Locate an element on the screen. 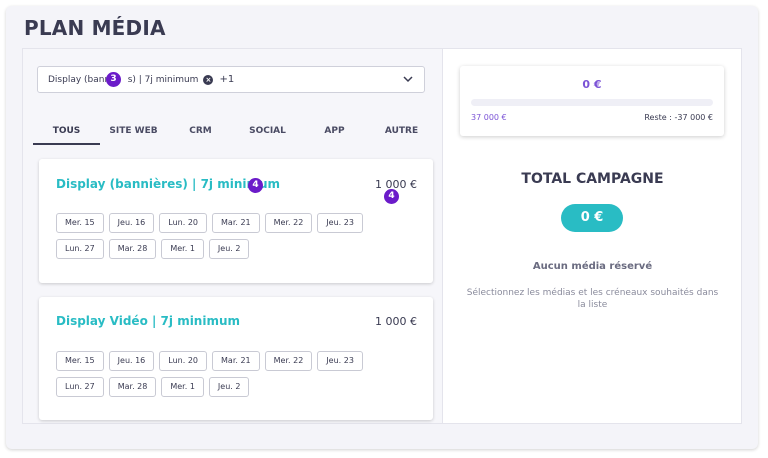  total-campaign-title: TOTAL CAMPAGNE is located at coordinates (592, 179).